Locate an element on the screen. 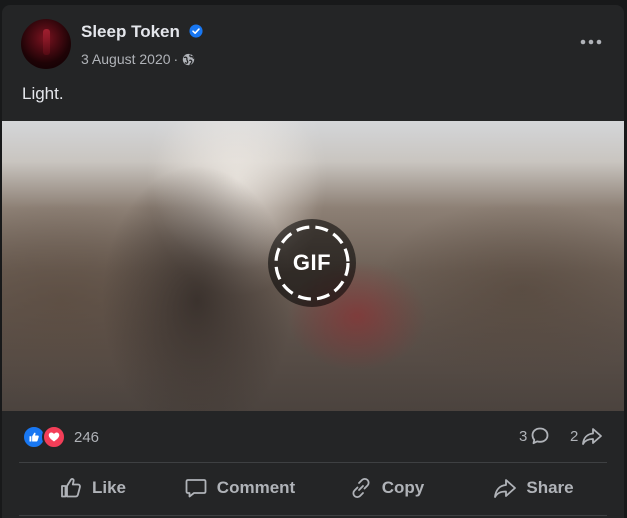 Image resolution: width=627 pixels, height=518 pixels. stats-divider is located at coordinates (313, 462).